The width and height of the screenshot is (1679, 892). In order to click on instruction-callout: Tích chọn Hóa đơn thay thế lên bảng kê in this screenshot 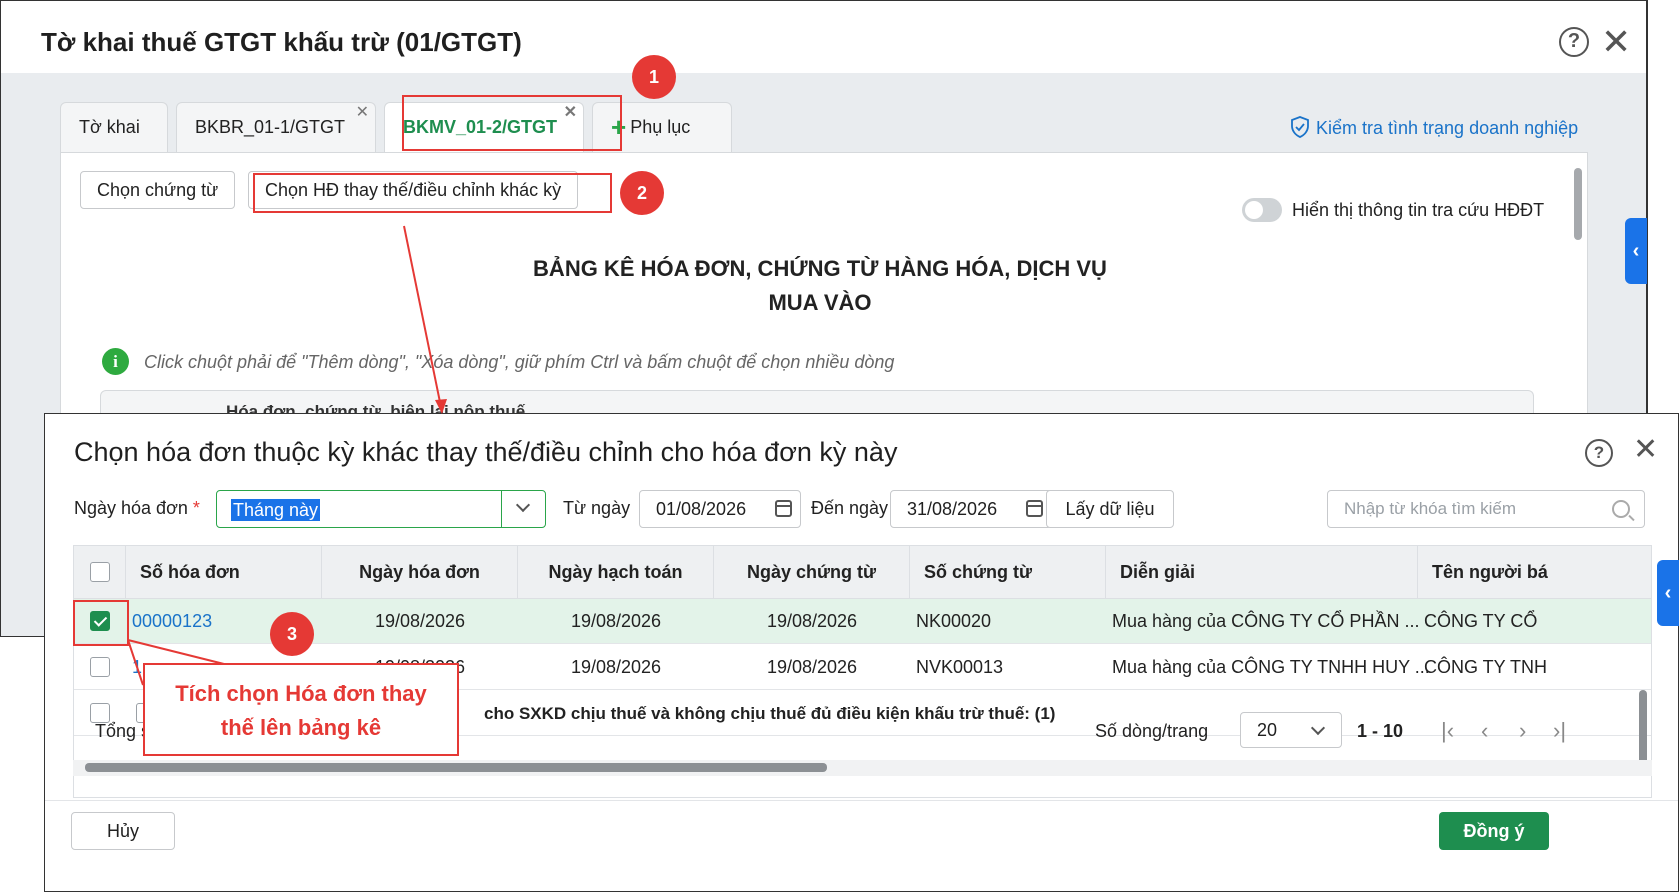, I will do `click(301, 709)`.